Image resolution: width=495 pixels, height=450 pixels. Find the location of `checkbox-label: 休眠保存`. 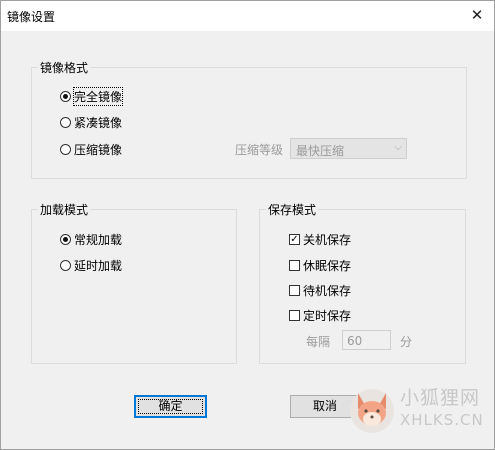

checkbox-label: 休眠保存 is located at coordinates (327, 266).